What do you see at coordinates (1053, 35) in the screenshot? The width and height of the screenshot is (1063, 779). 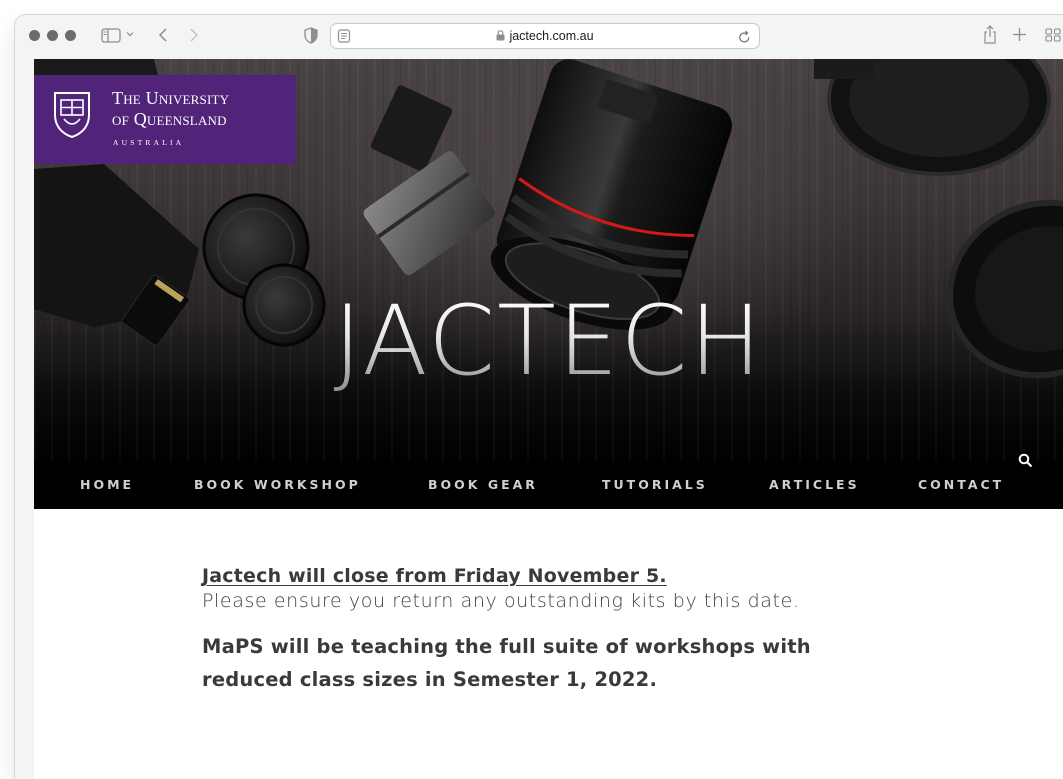 I see `tab-overview-icon` at bounding box center [1053, 35].